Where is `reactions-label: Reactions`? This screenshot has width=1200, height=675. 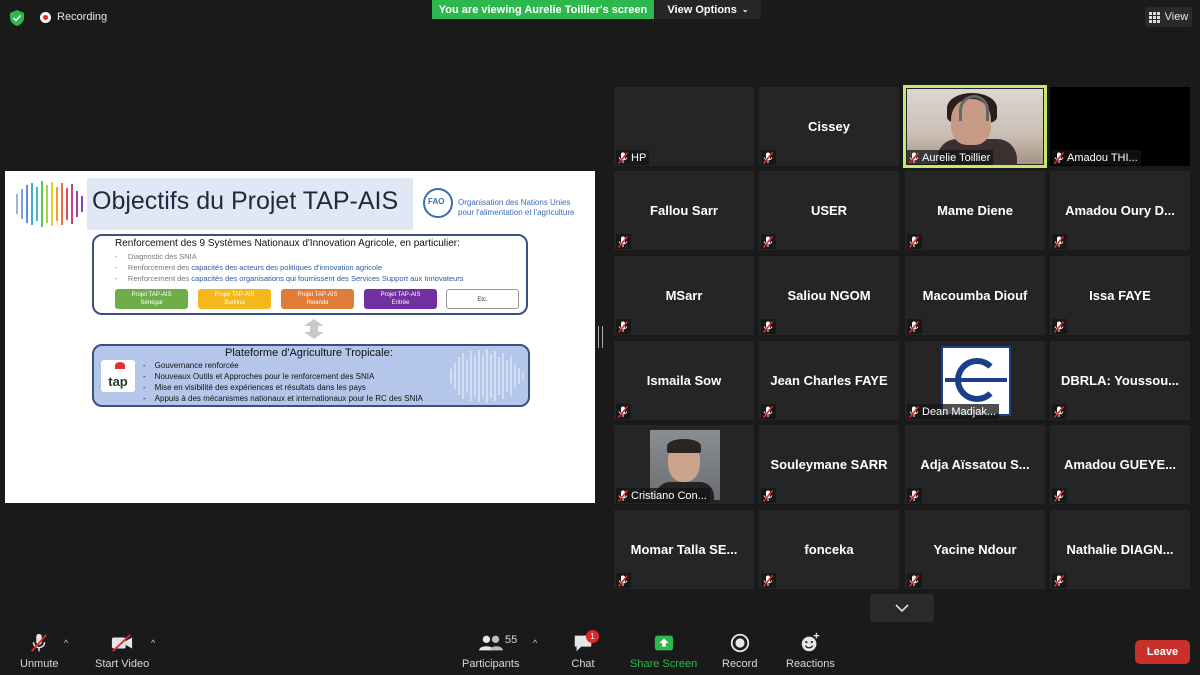
reactions-label: Reactions is located at coordinates (810, 664).